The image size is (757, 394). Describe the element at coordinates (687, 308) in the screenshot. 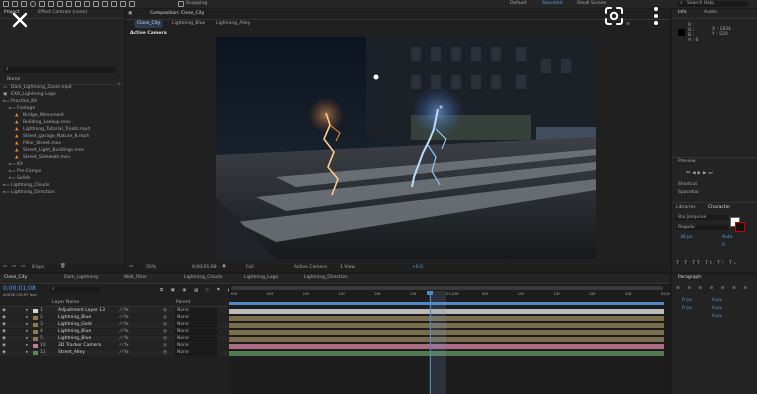

I see `indent-first-field: 0 px` at that location.